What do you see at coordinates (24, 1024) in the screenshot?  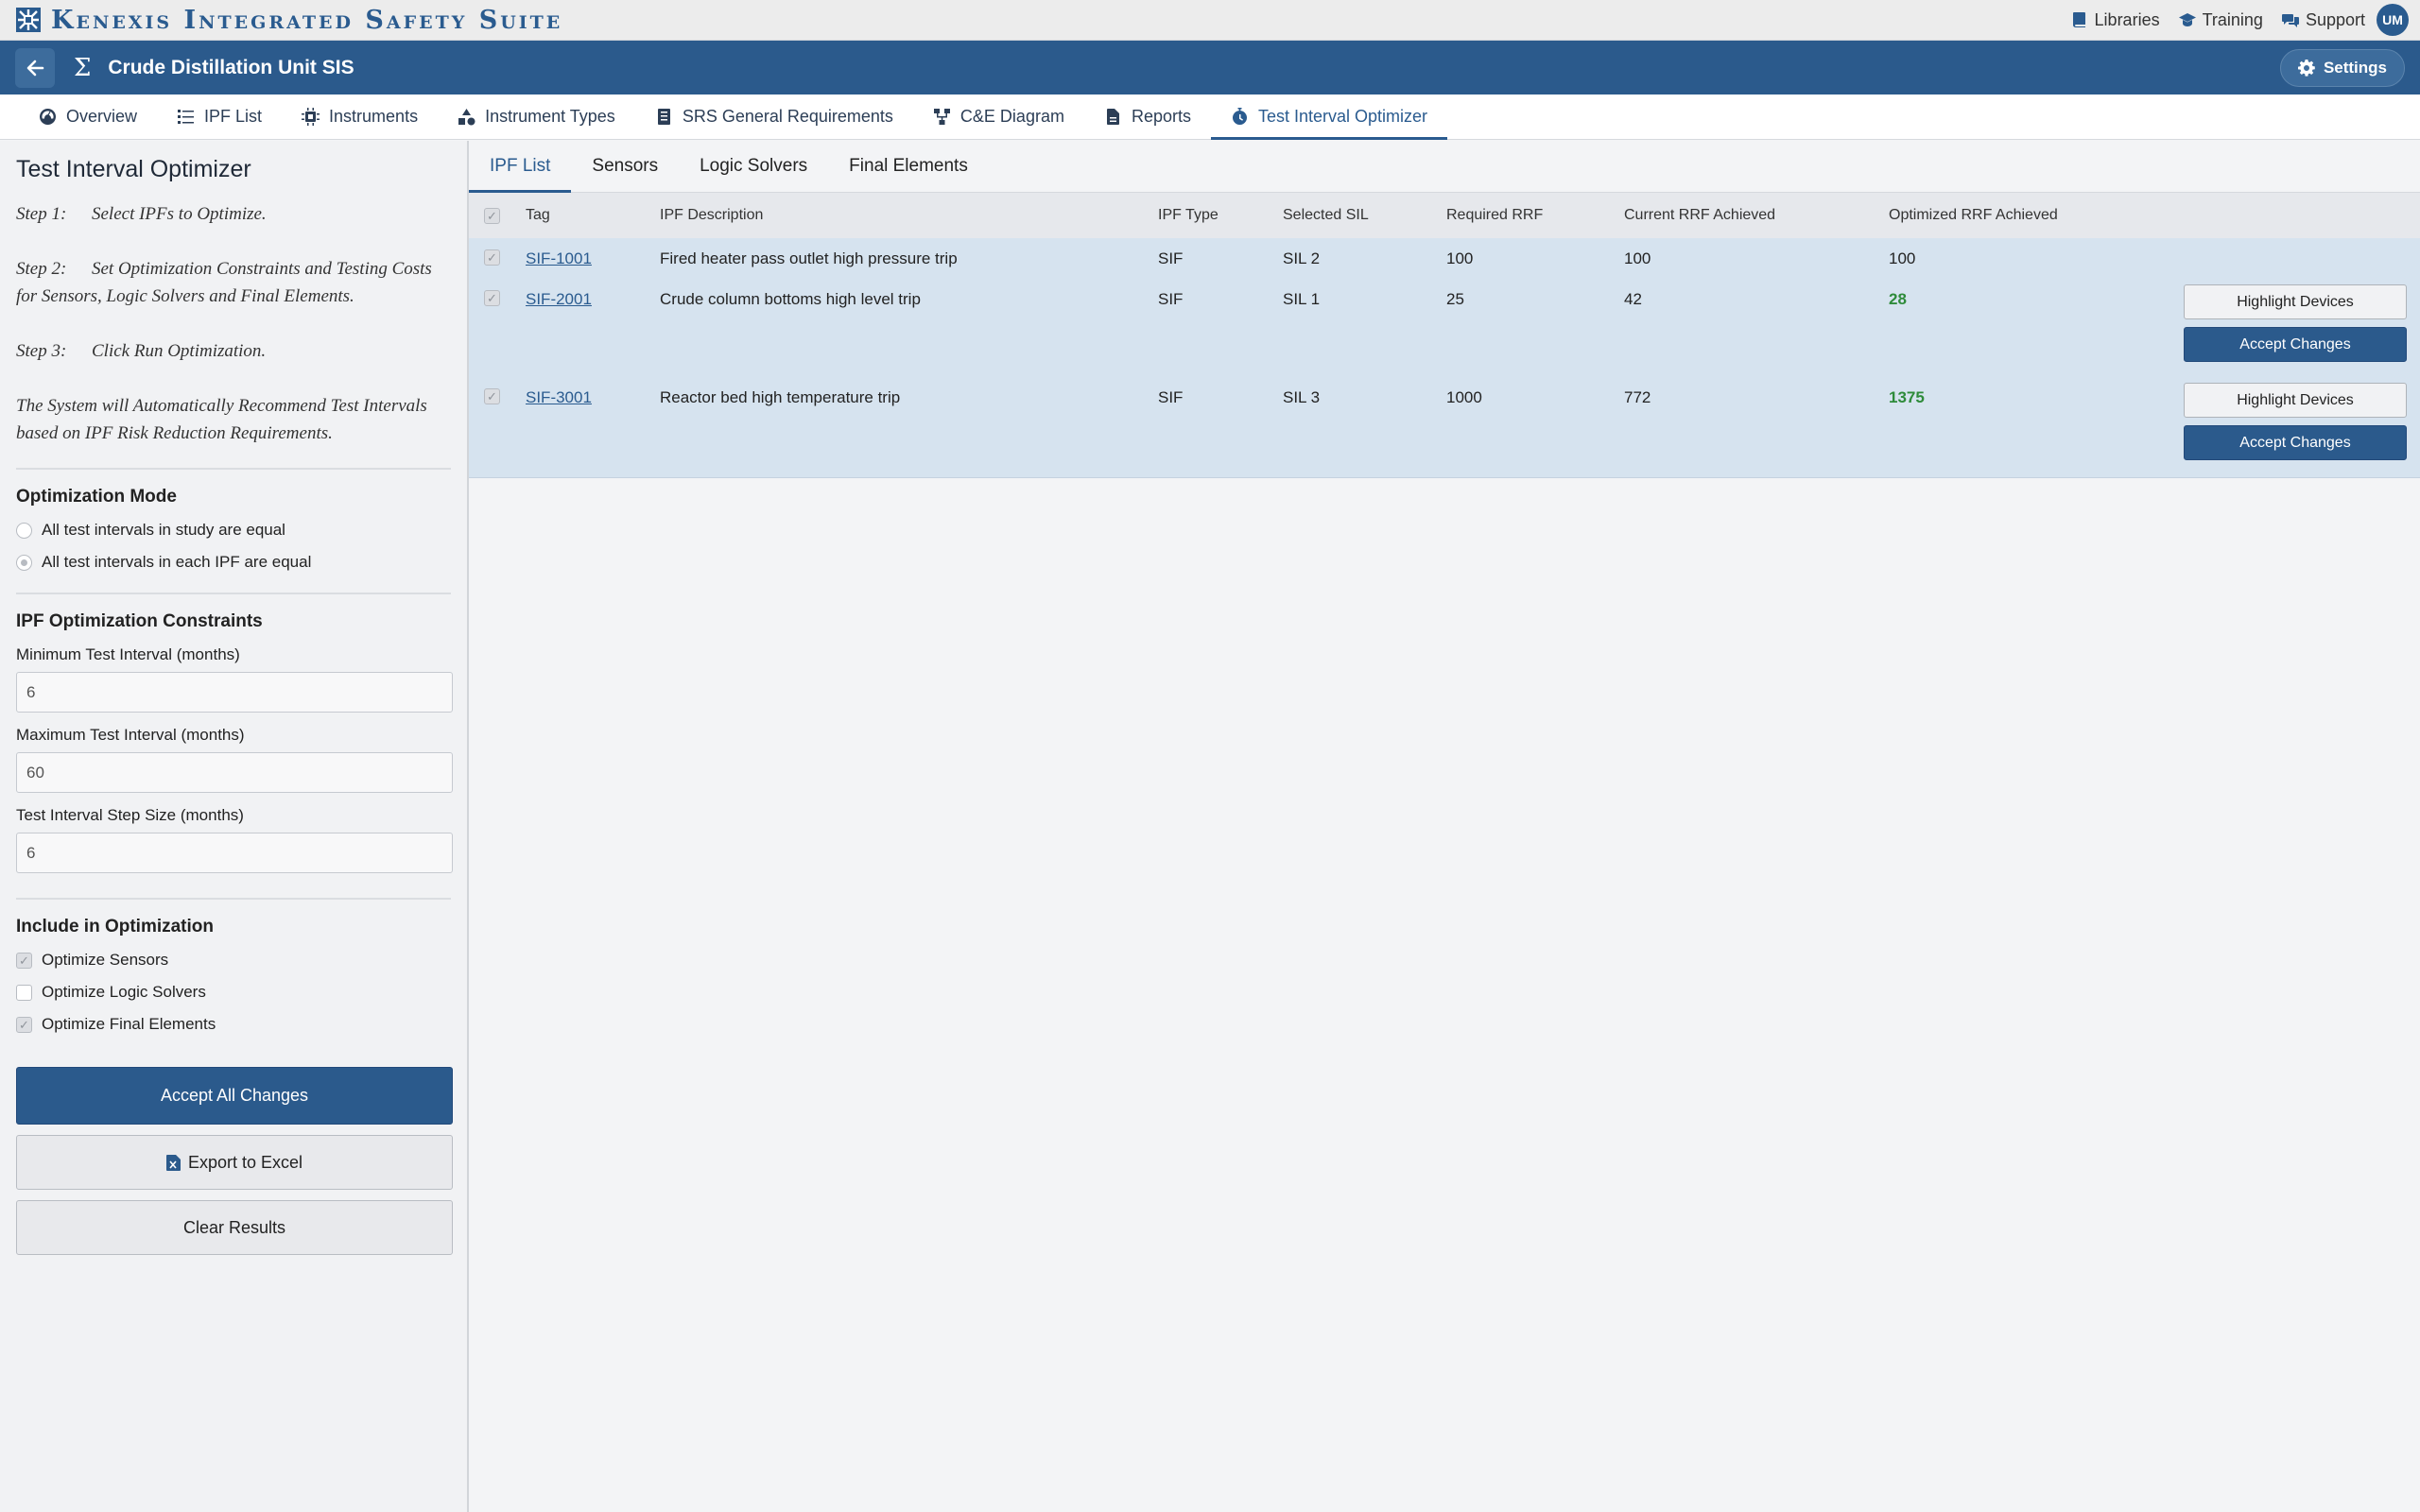 I see `optimize-final-elements-checkbox: ✓` at bounding box center [24, 1024].